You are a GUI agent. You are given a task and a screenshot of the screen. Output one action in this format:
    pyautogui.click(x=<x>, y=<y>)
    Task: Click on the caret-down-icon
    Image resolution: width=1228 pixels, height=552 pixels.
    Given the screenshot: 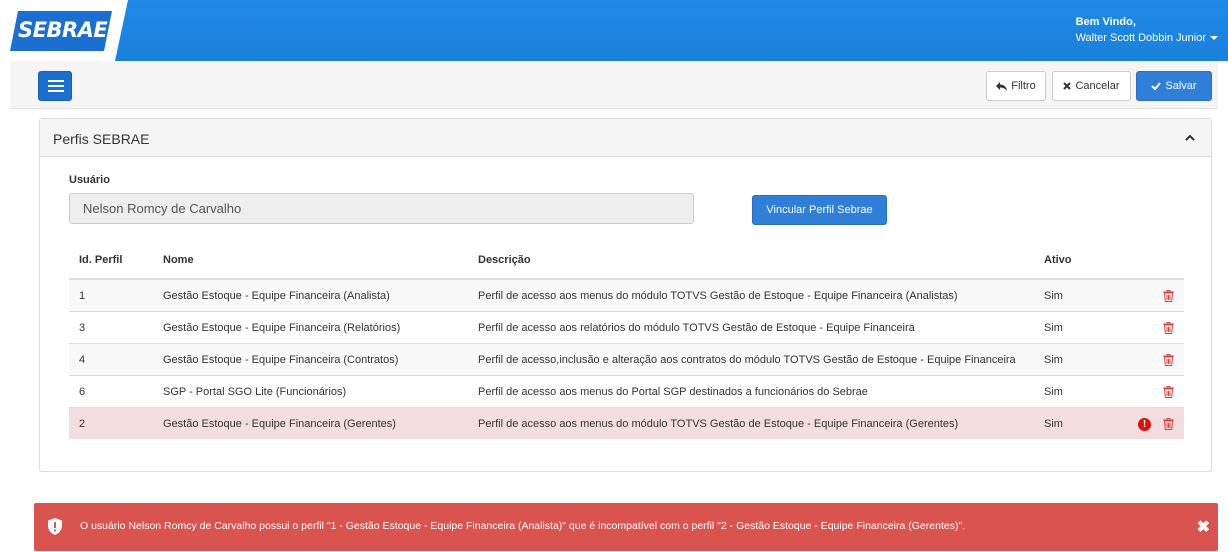 What is the action you would take?
    pyautogui.click(x=1214, y=38)
    